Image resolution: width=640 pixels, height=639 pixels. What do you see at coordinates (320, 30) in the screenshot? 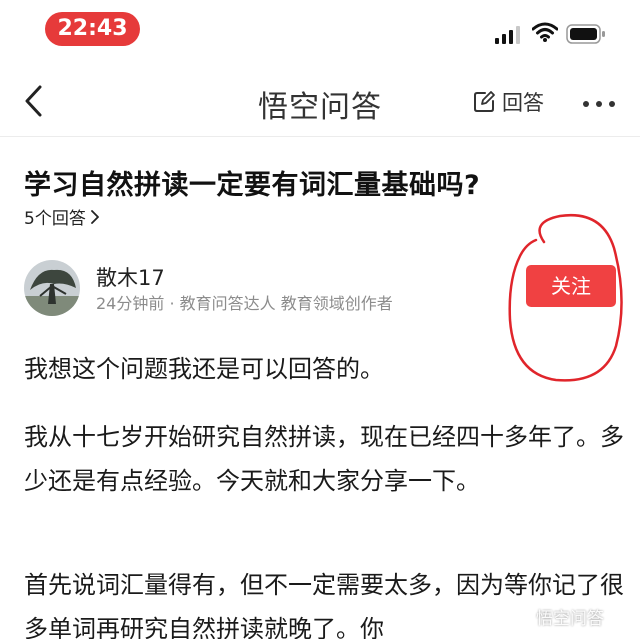
I see `status-bar: 22:43` at bounding box center [320, 30].